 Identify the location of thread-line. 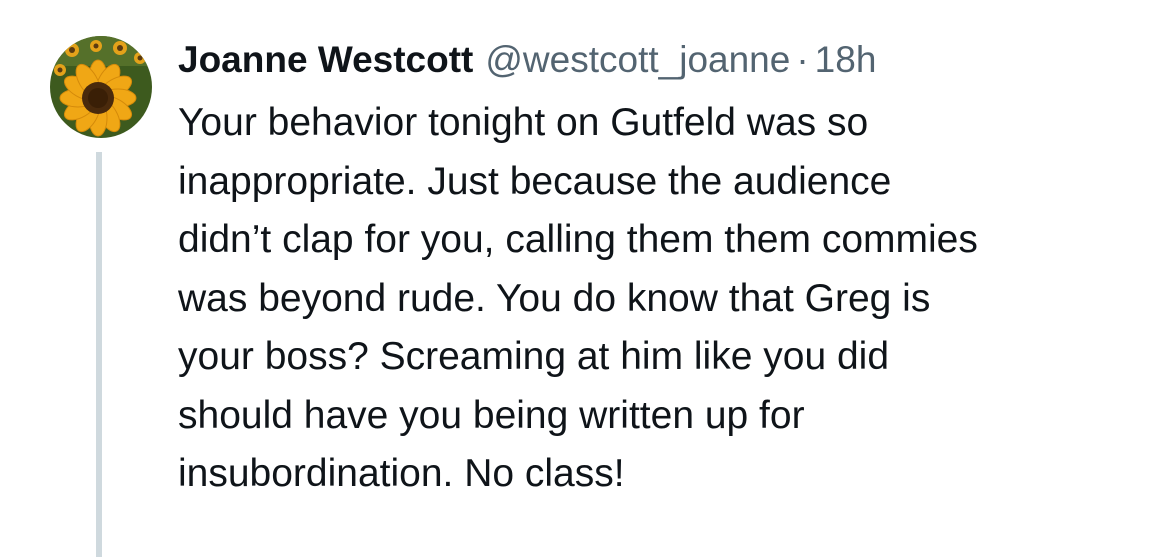
(99, 354).